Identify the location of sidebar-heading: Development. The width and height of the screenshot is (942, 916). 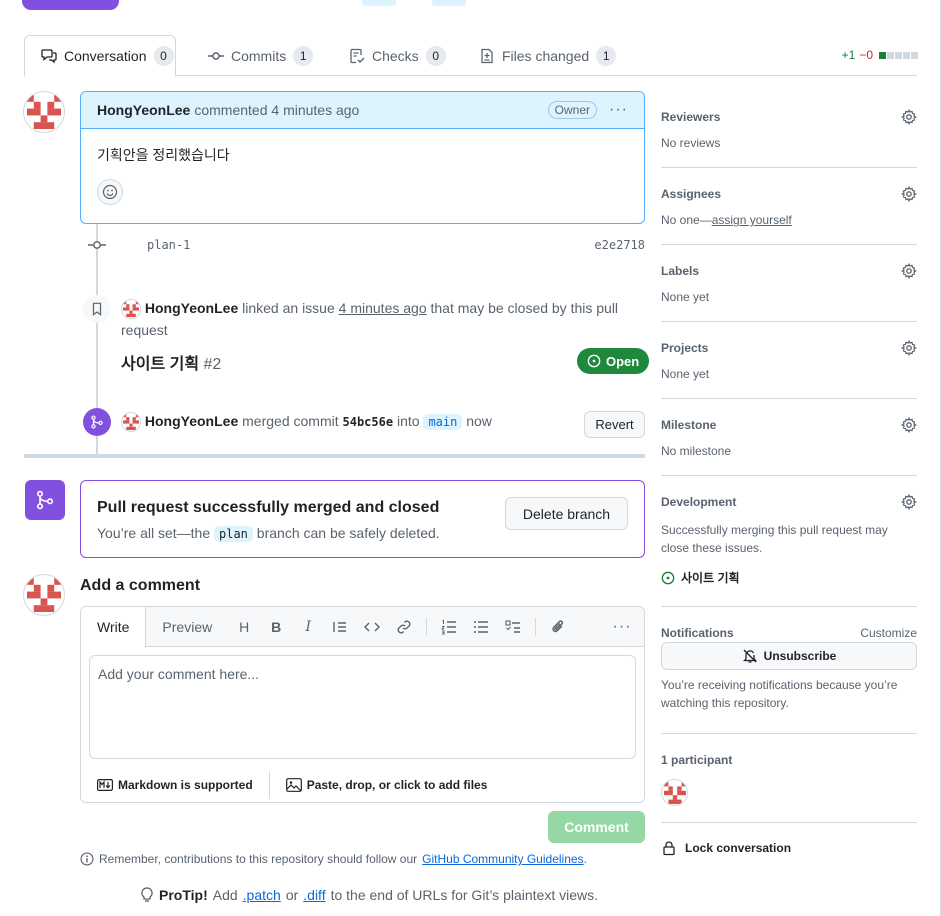
(698, 502).